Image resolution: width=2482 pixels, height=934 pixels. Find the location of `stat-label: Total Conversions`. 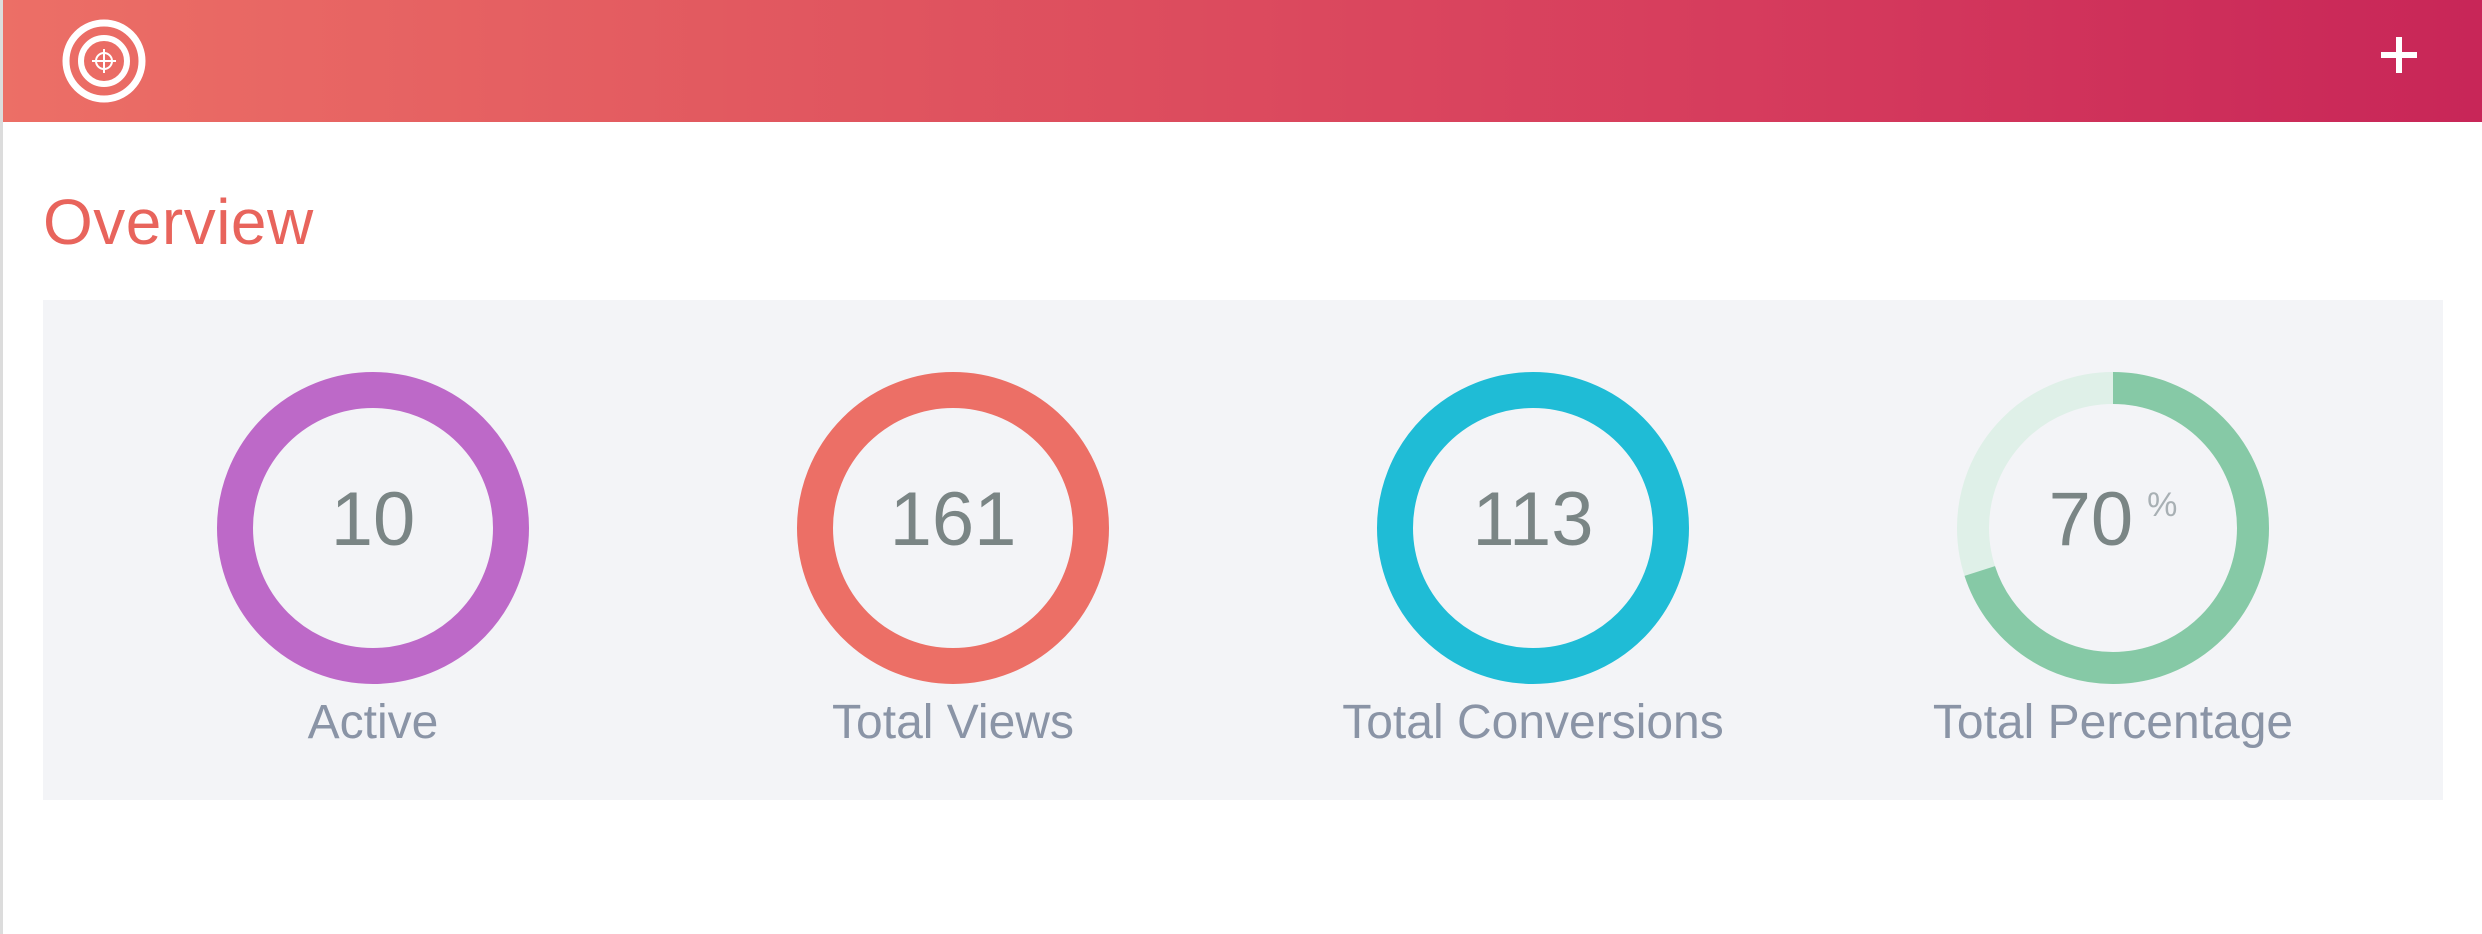

stat-label: Total Conversions is located at coordinates (1533, 722).